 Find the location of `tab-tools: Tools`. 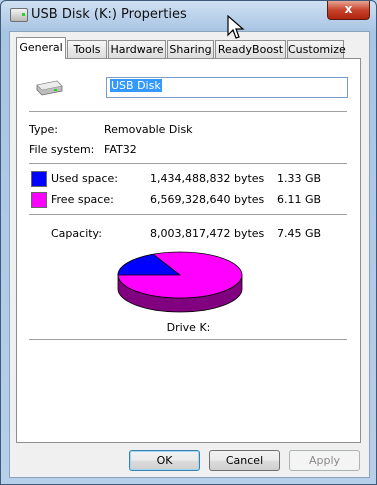

tab-tools: Tools is located at coordinates (87, 49).